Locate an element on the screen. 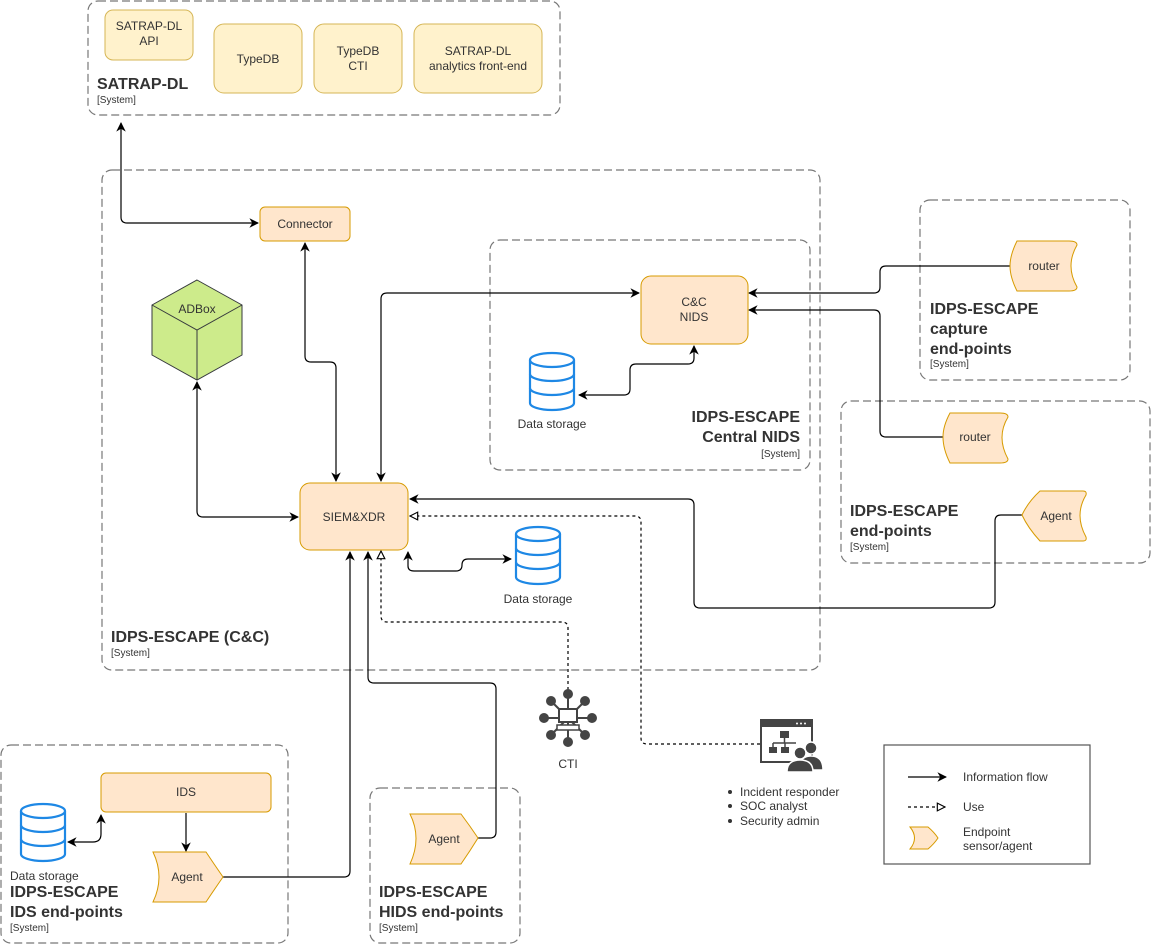  router-endpoints-node: router is located at coordinates (975, 438).